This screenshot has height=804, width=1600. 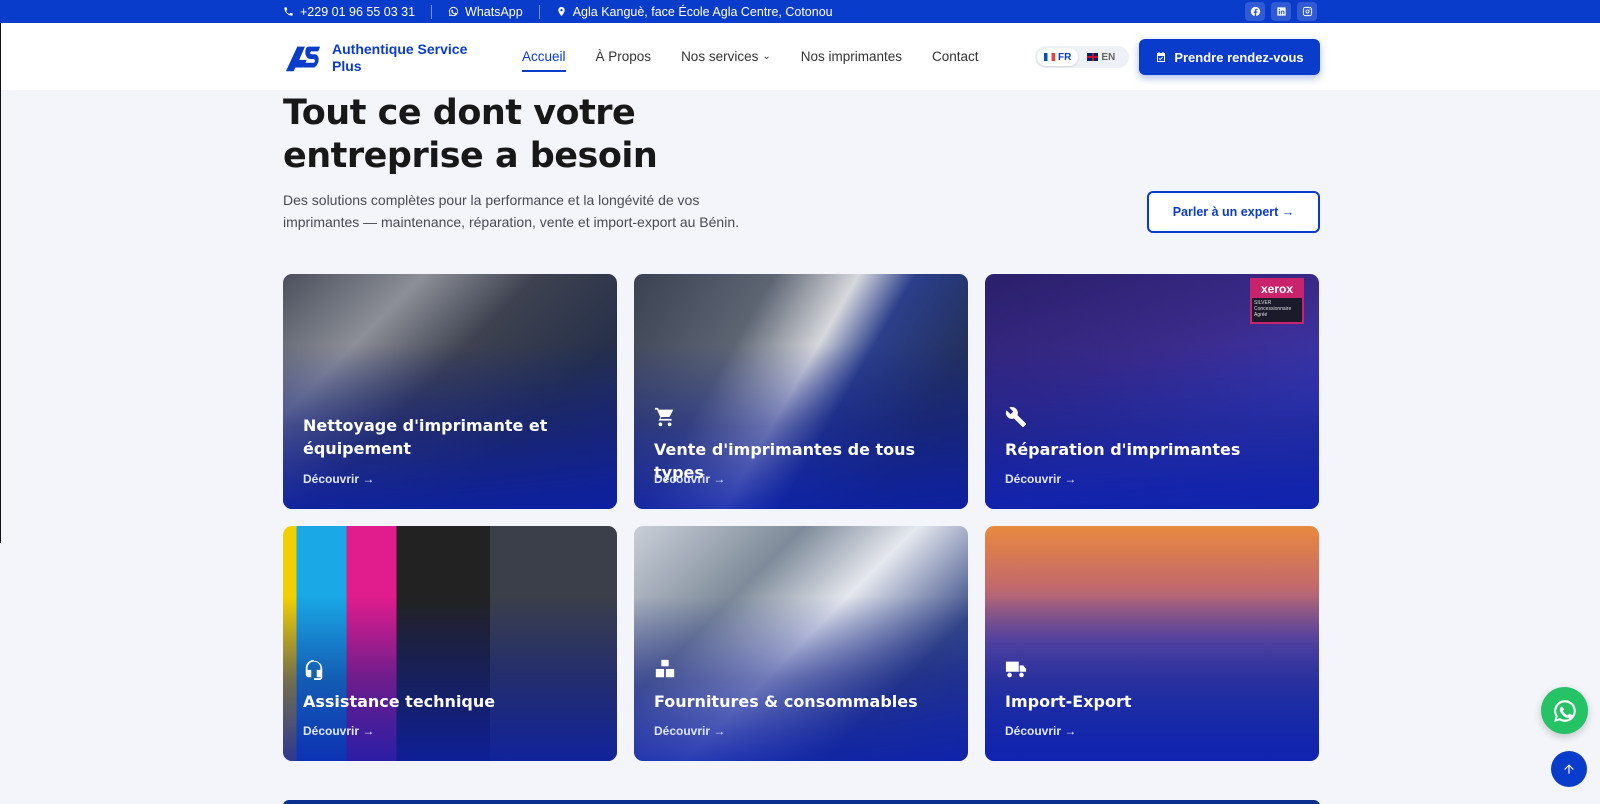 I want to click on logo-mark-icon, so click(x=303, y=59).